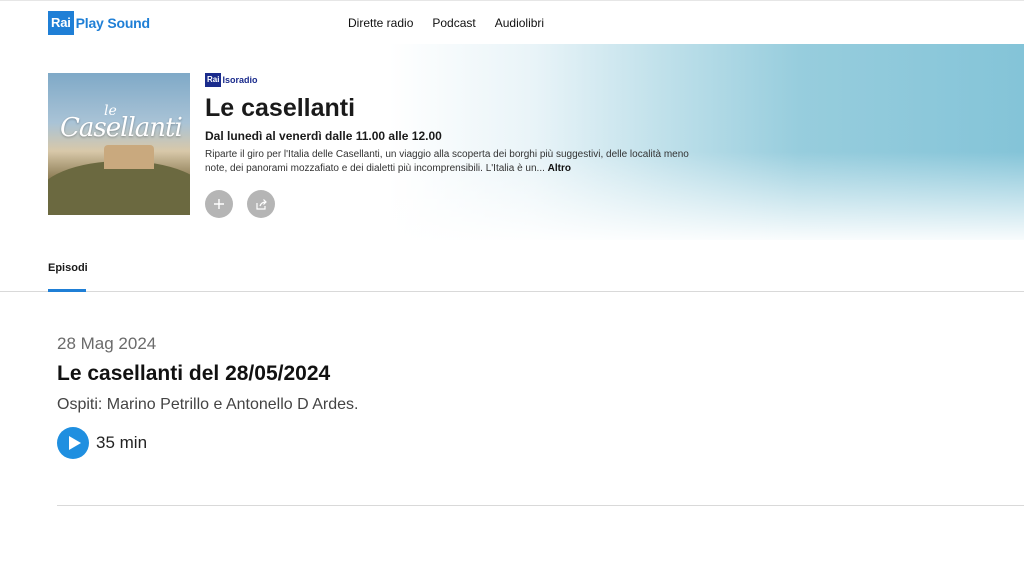 This screenshot has width=1024, height=568. I want to click on logo-wordmark: Play Sound, so click(112, 23).